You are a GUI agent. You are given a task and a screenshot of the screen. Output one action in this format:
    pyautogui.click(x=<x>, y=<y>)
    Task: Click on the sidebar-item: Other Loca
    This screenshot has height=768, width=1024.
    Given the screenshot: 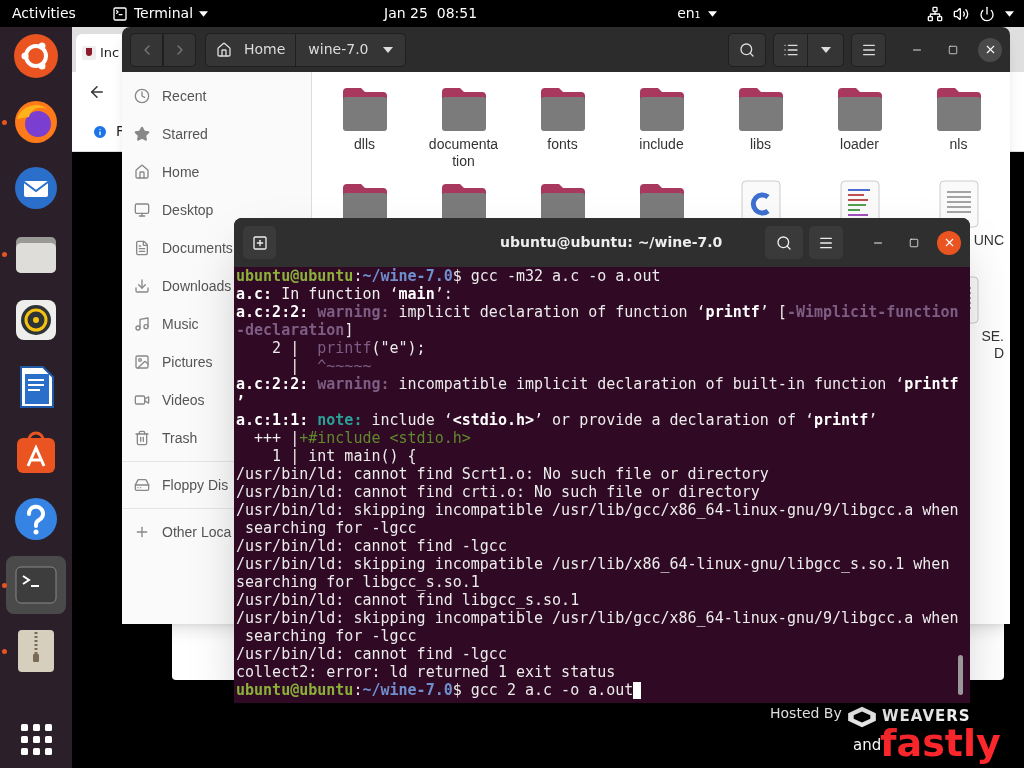 What is the action you would take?
    pyautogui.click(x=178, y=532)
    